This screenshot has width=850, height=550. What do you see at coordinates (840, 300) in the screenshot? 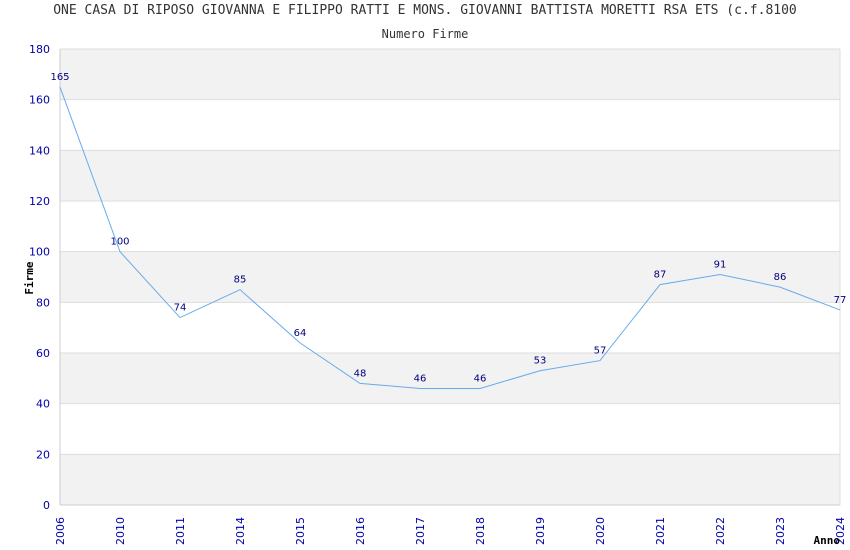
I see `data-label: 77` at bounding box center [840, 300].